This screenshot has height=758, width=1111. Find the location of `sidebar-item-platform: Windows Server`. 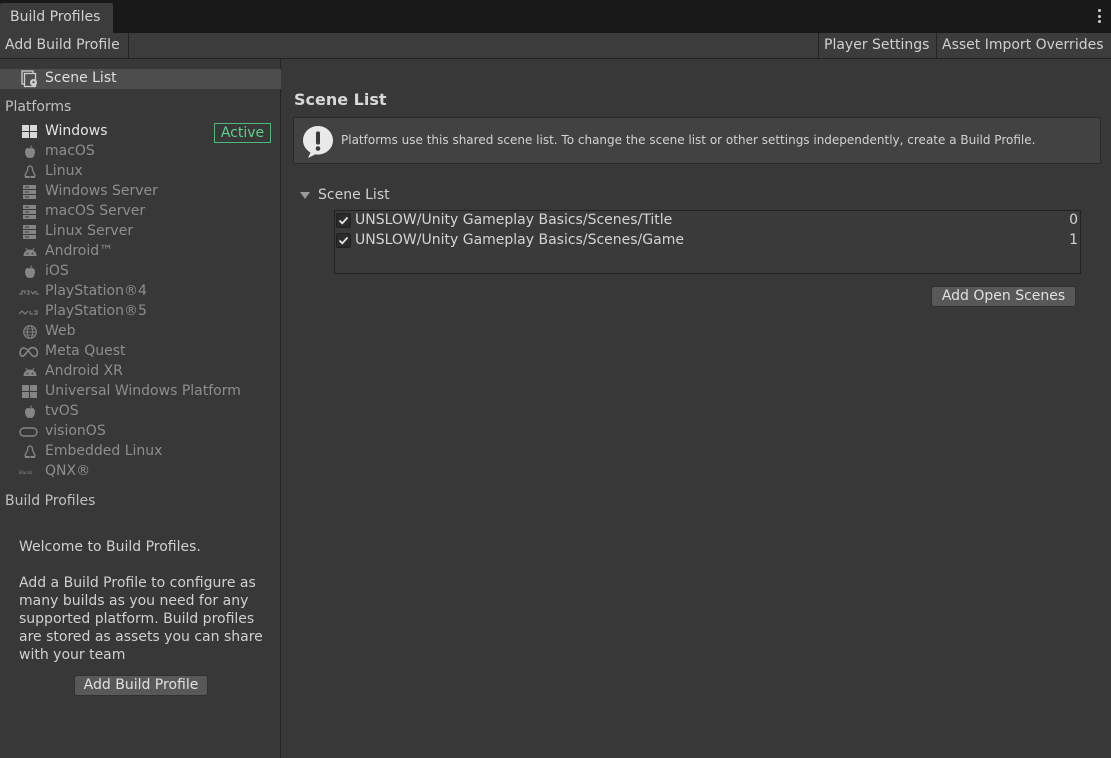

sidebar-item-platform: Windows Server is located at coordinates (140, 192).